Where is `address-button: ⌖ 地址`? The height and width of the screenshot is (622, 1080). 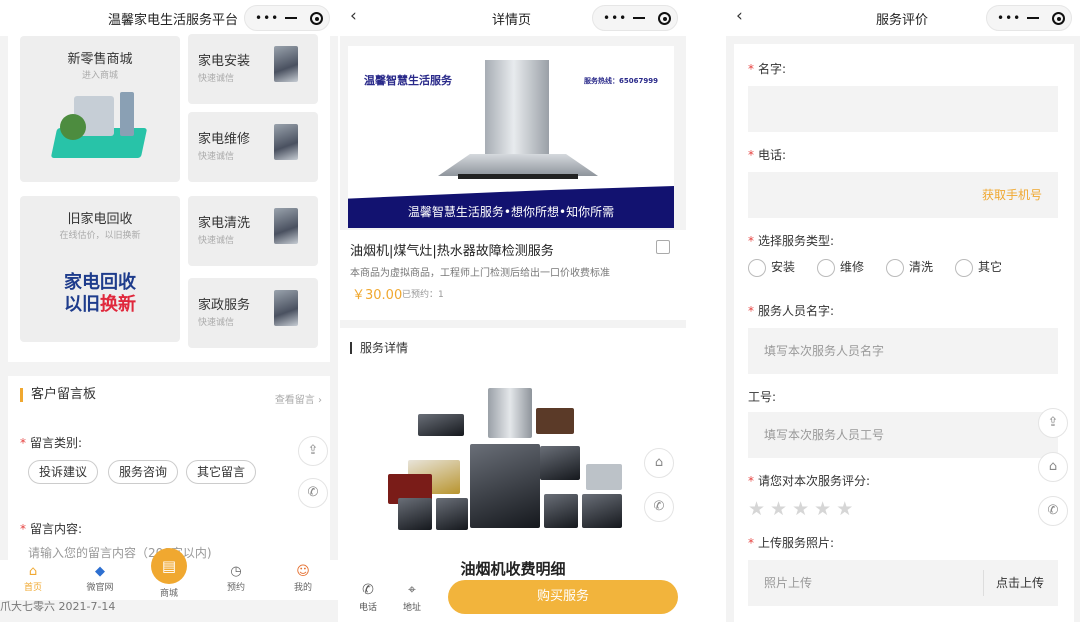
address-button: ⌖ 地址 is located at coordinates (412, 597).